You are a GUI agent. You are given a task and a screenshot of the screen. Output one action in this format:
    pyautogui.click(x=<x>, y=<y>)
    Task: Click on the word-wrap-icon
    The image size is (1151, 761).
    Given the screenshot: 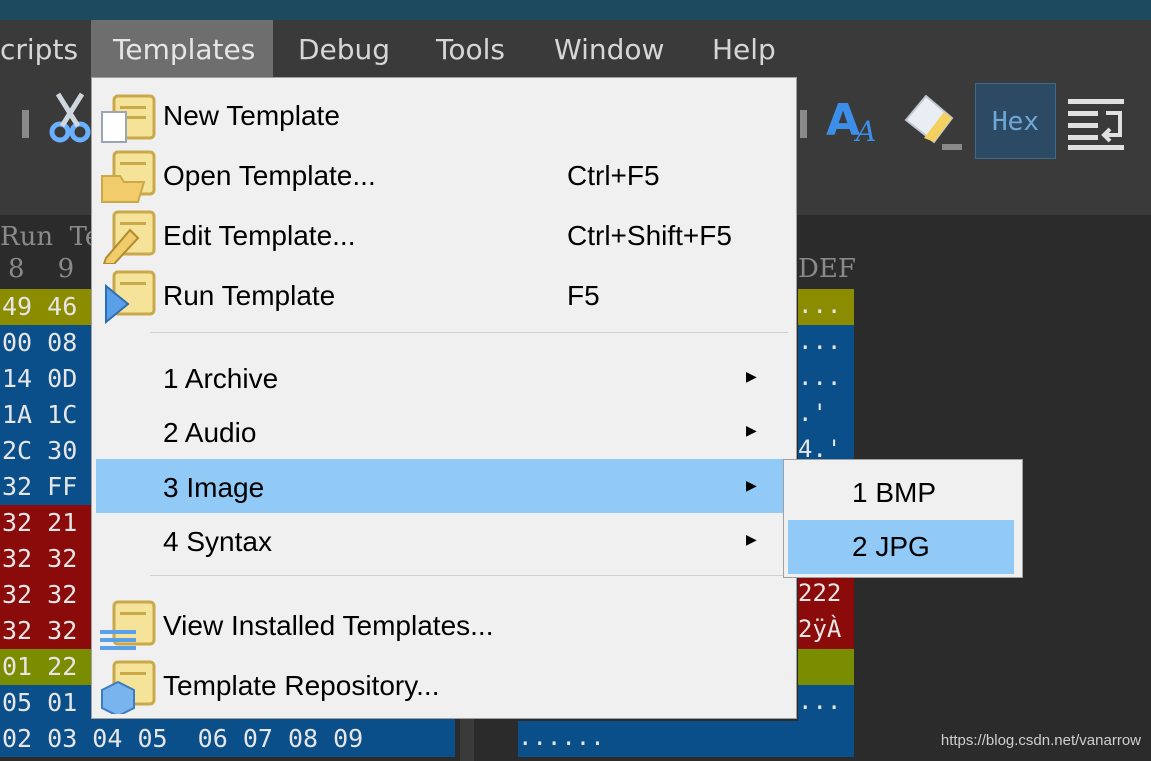 What is the action you would take?
    pyautogui.click(x=1096, y=125)
    